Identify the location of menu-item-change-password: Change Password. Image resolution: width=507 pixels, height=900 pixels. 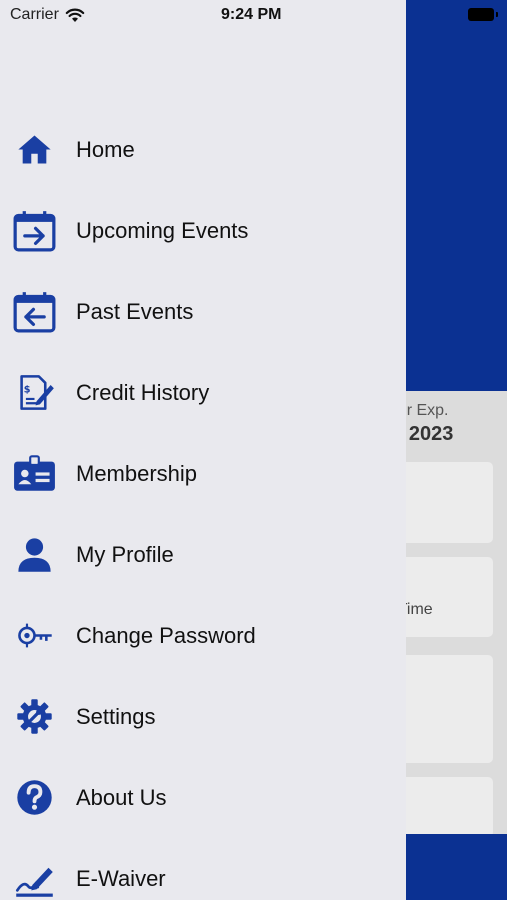
(203, 635).